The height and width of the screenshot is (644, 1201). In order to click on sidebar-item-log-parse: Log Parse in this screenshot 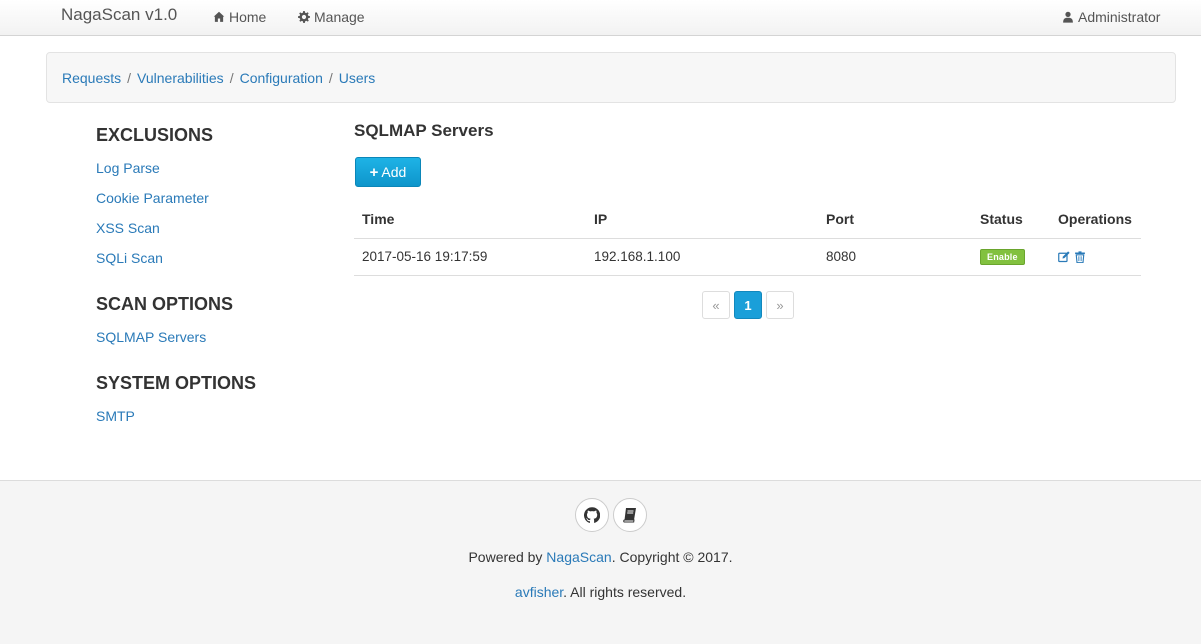, I will do `click(128, 168)`.